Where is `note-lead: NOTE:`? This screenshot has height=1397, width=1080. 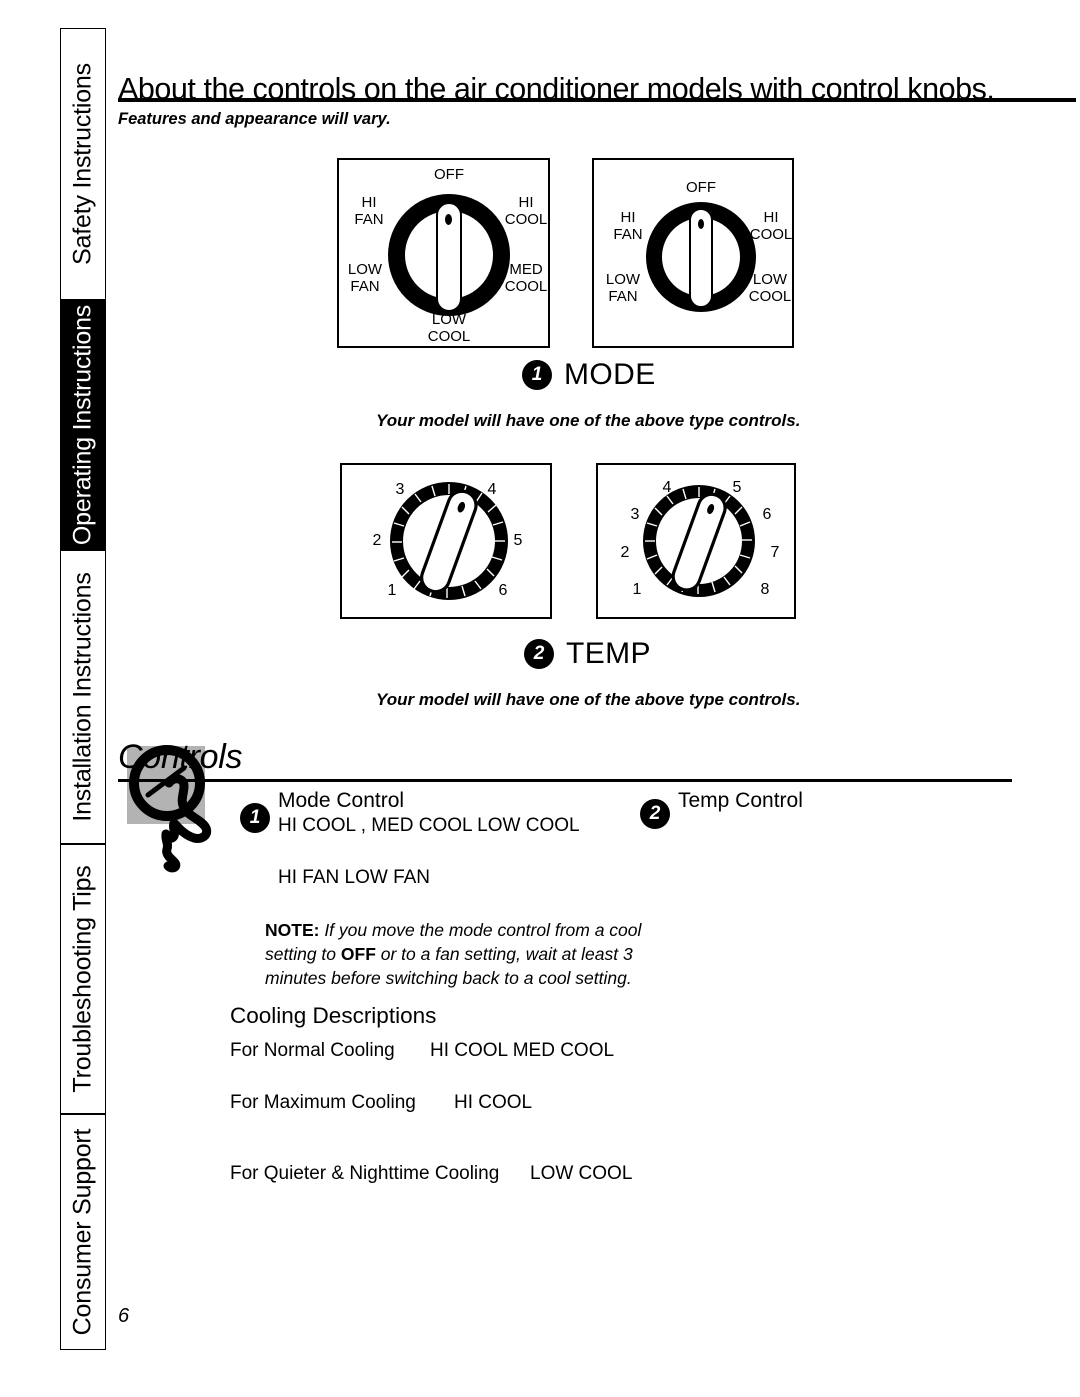
note-lead: NOTE: is located at coordinates (292, 930).